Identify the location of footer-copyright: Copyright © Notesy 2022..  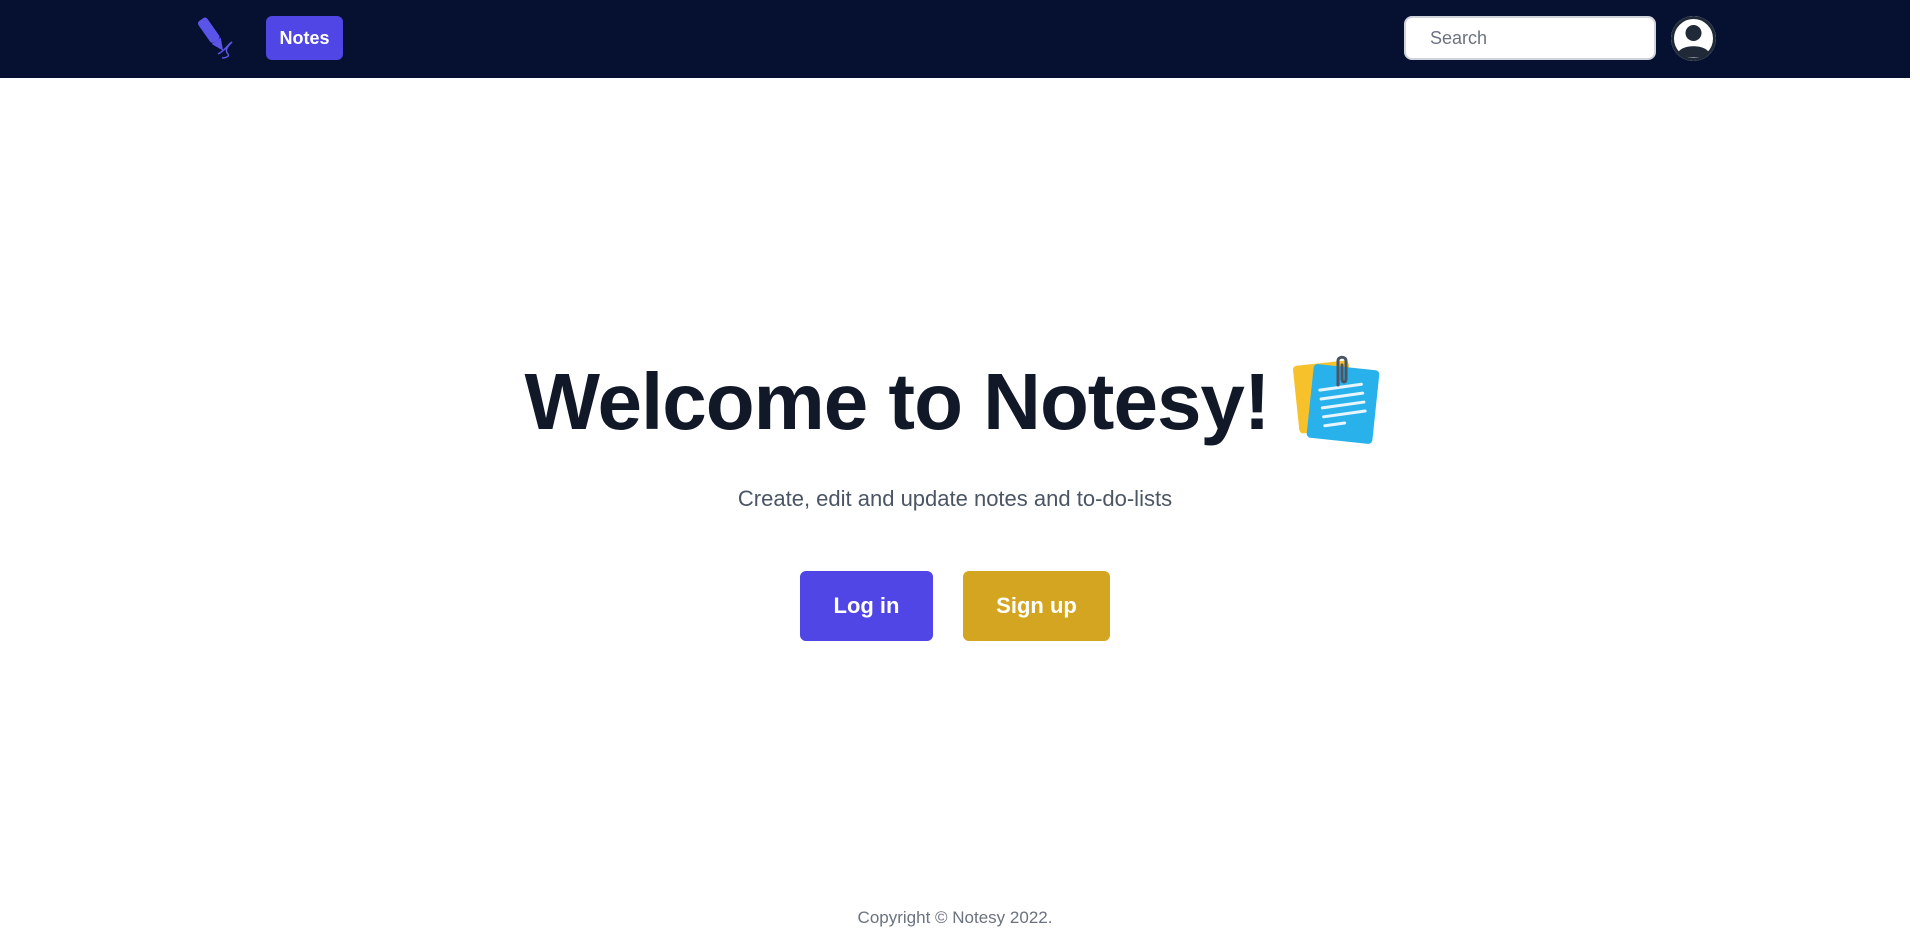
(955, 917).